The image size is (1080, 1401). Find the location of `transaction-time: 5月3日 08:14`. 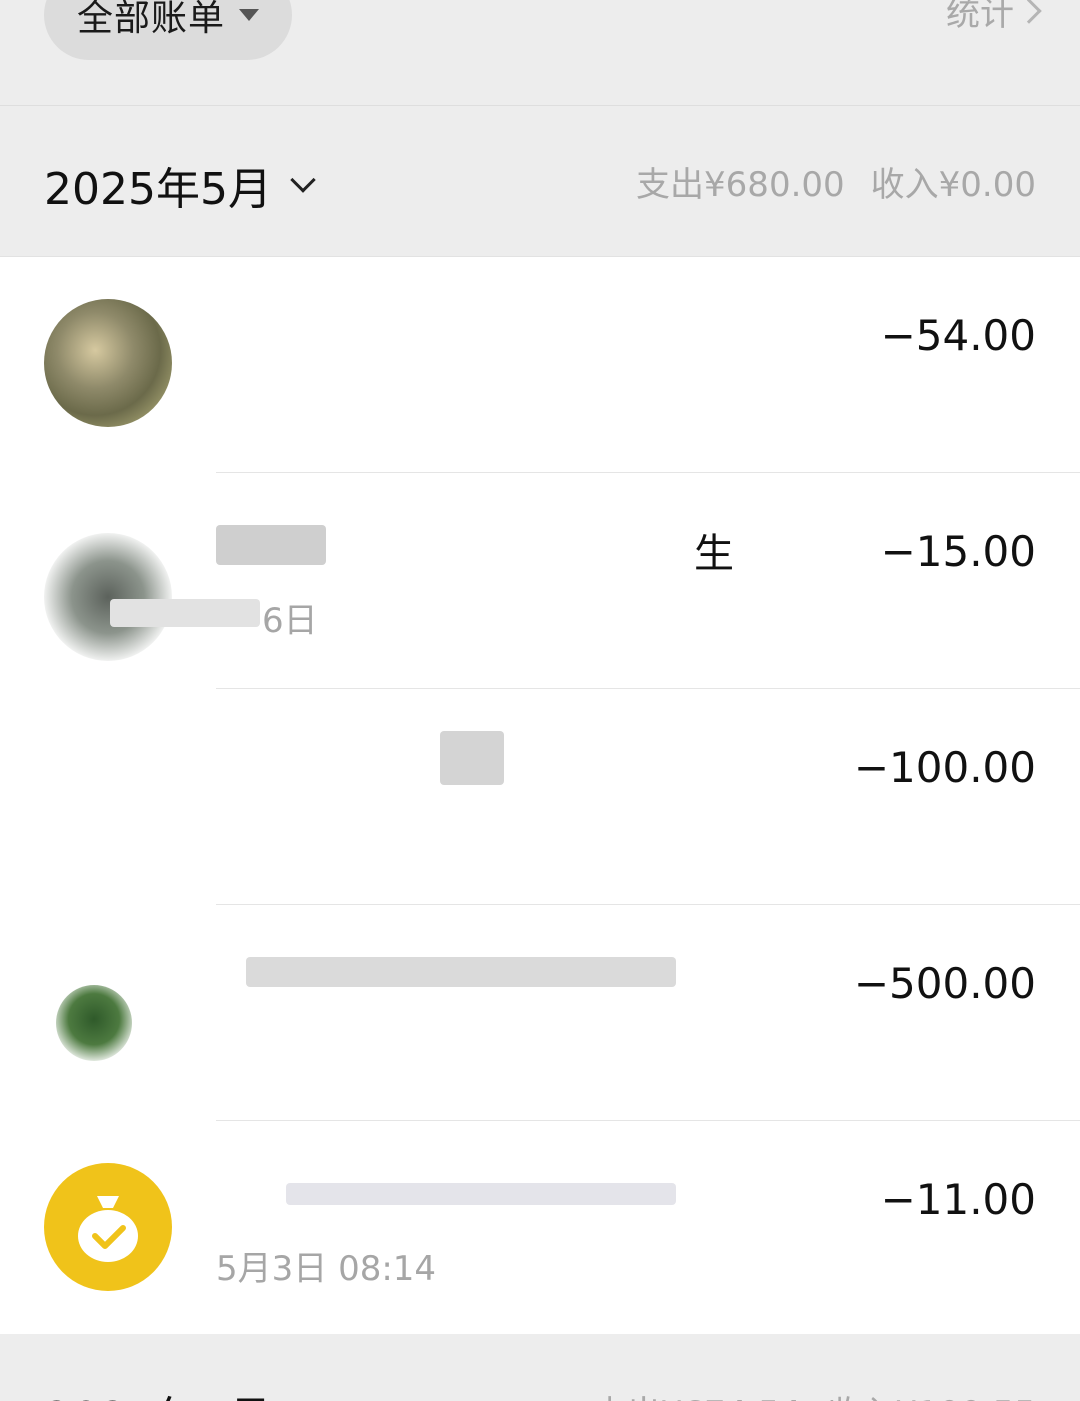

transaction-time: 5月3日 08:14 is located at coordinates (326, 1269).